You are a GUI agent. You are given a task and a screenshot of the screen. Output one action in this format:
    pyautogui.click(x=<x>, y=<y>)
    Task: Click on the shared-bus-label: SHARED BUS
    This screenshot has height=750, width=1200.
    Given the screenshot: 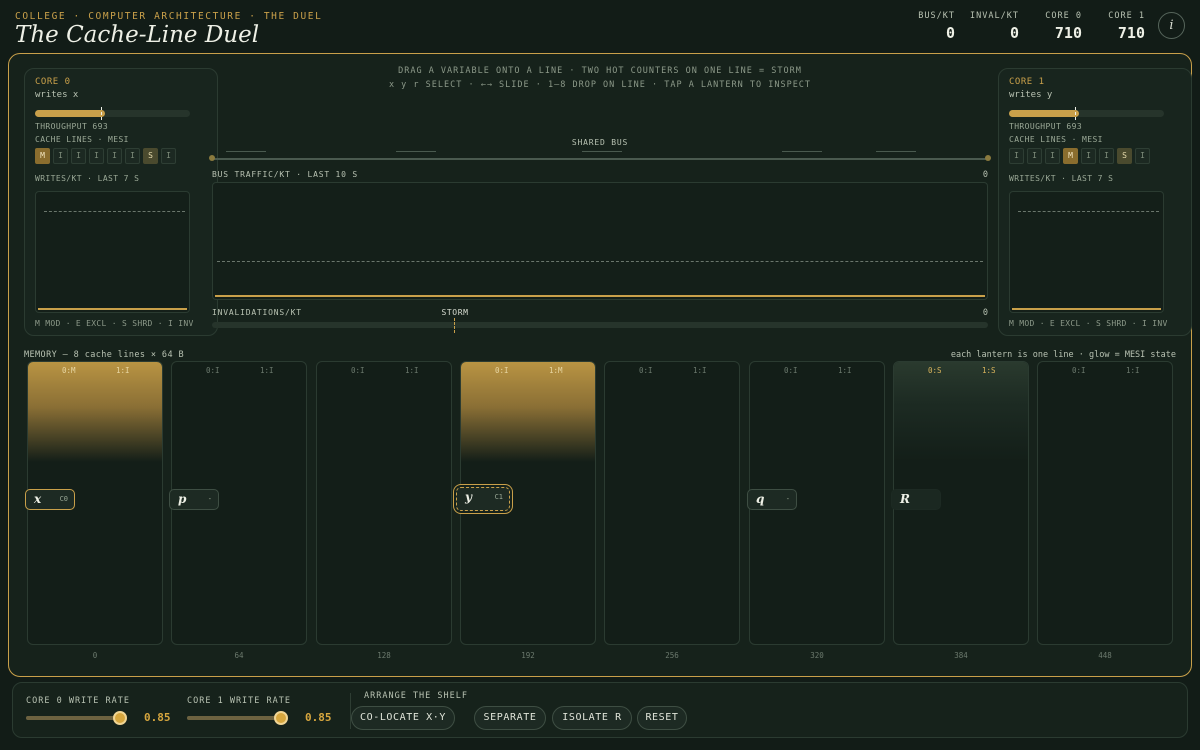 What is the action you would take?
    pyautogui.click(x=600, y=142)
    